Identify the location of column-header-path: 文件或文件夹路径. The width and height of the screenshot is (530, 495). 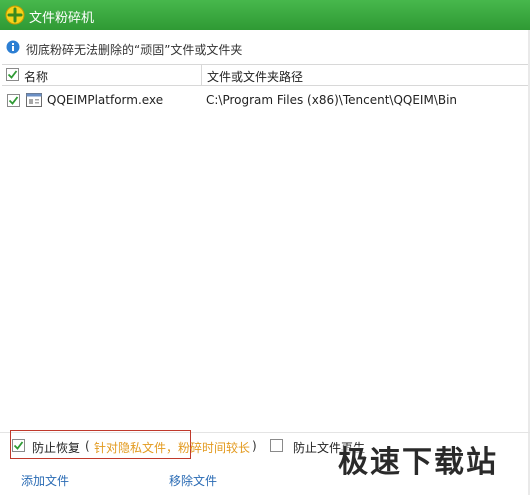
(255, 76).